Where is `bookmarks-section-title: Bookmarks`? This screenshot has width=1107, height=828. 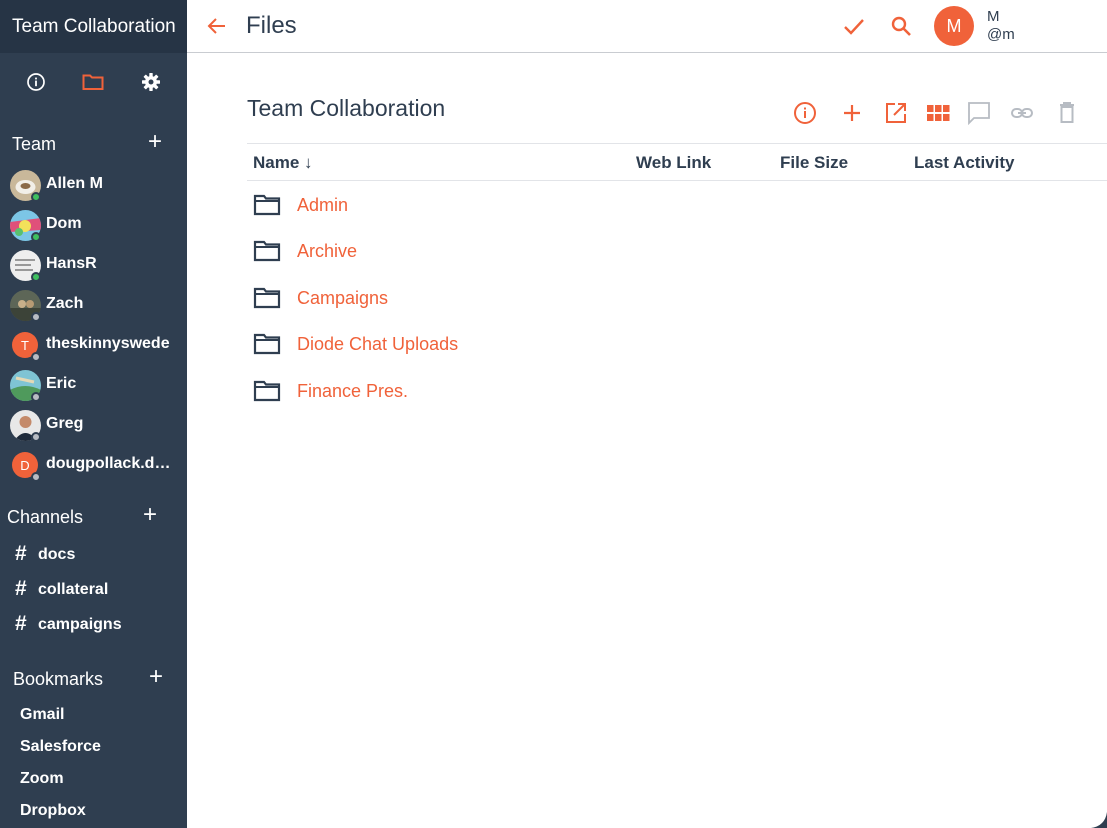 bookmarks-section-title: Bookmarks is located at coordinates (58, 679).